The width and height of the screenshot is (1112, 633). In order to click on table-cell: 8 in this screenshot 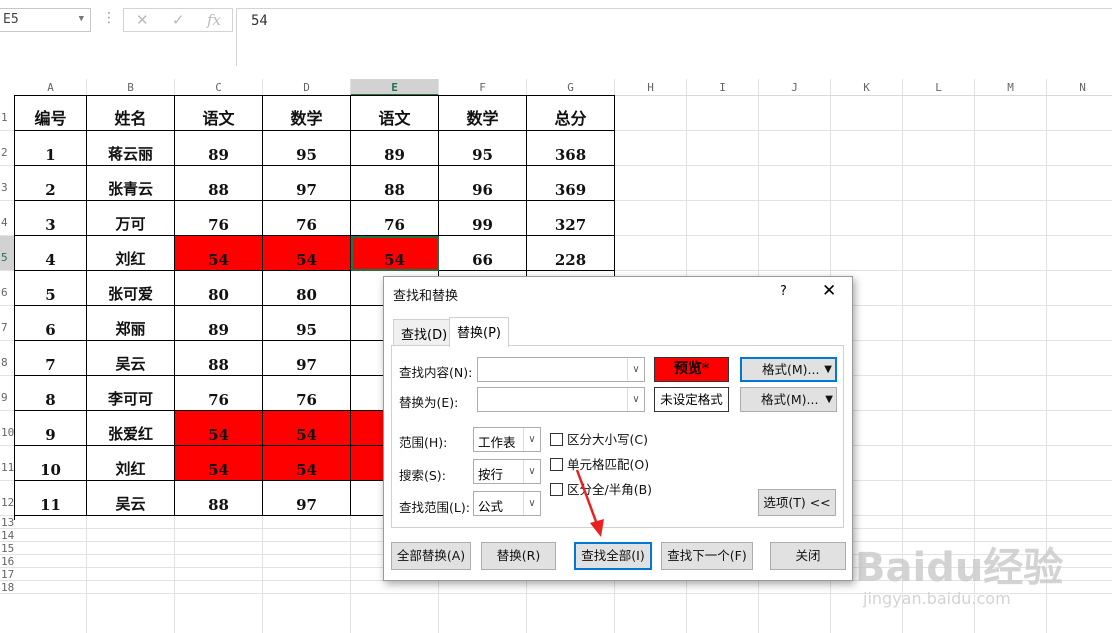, I will do `click(51, 393)`.